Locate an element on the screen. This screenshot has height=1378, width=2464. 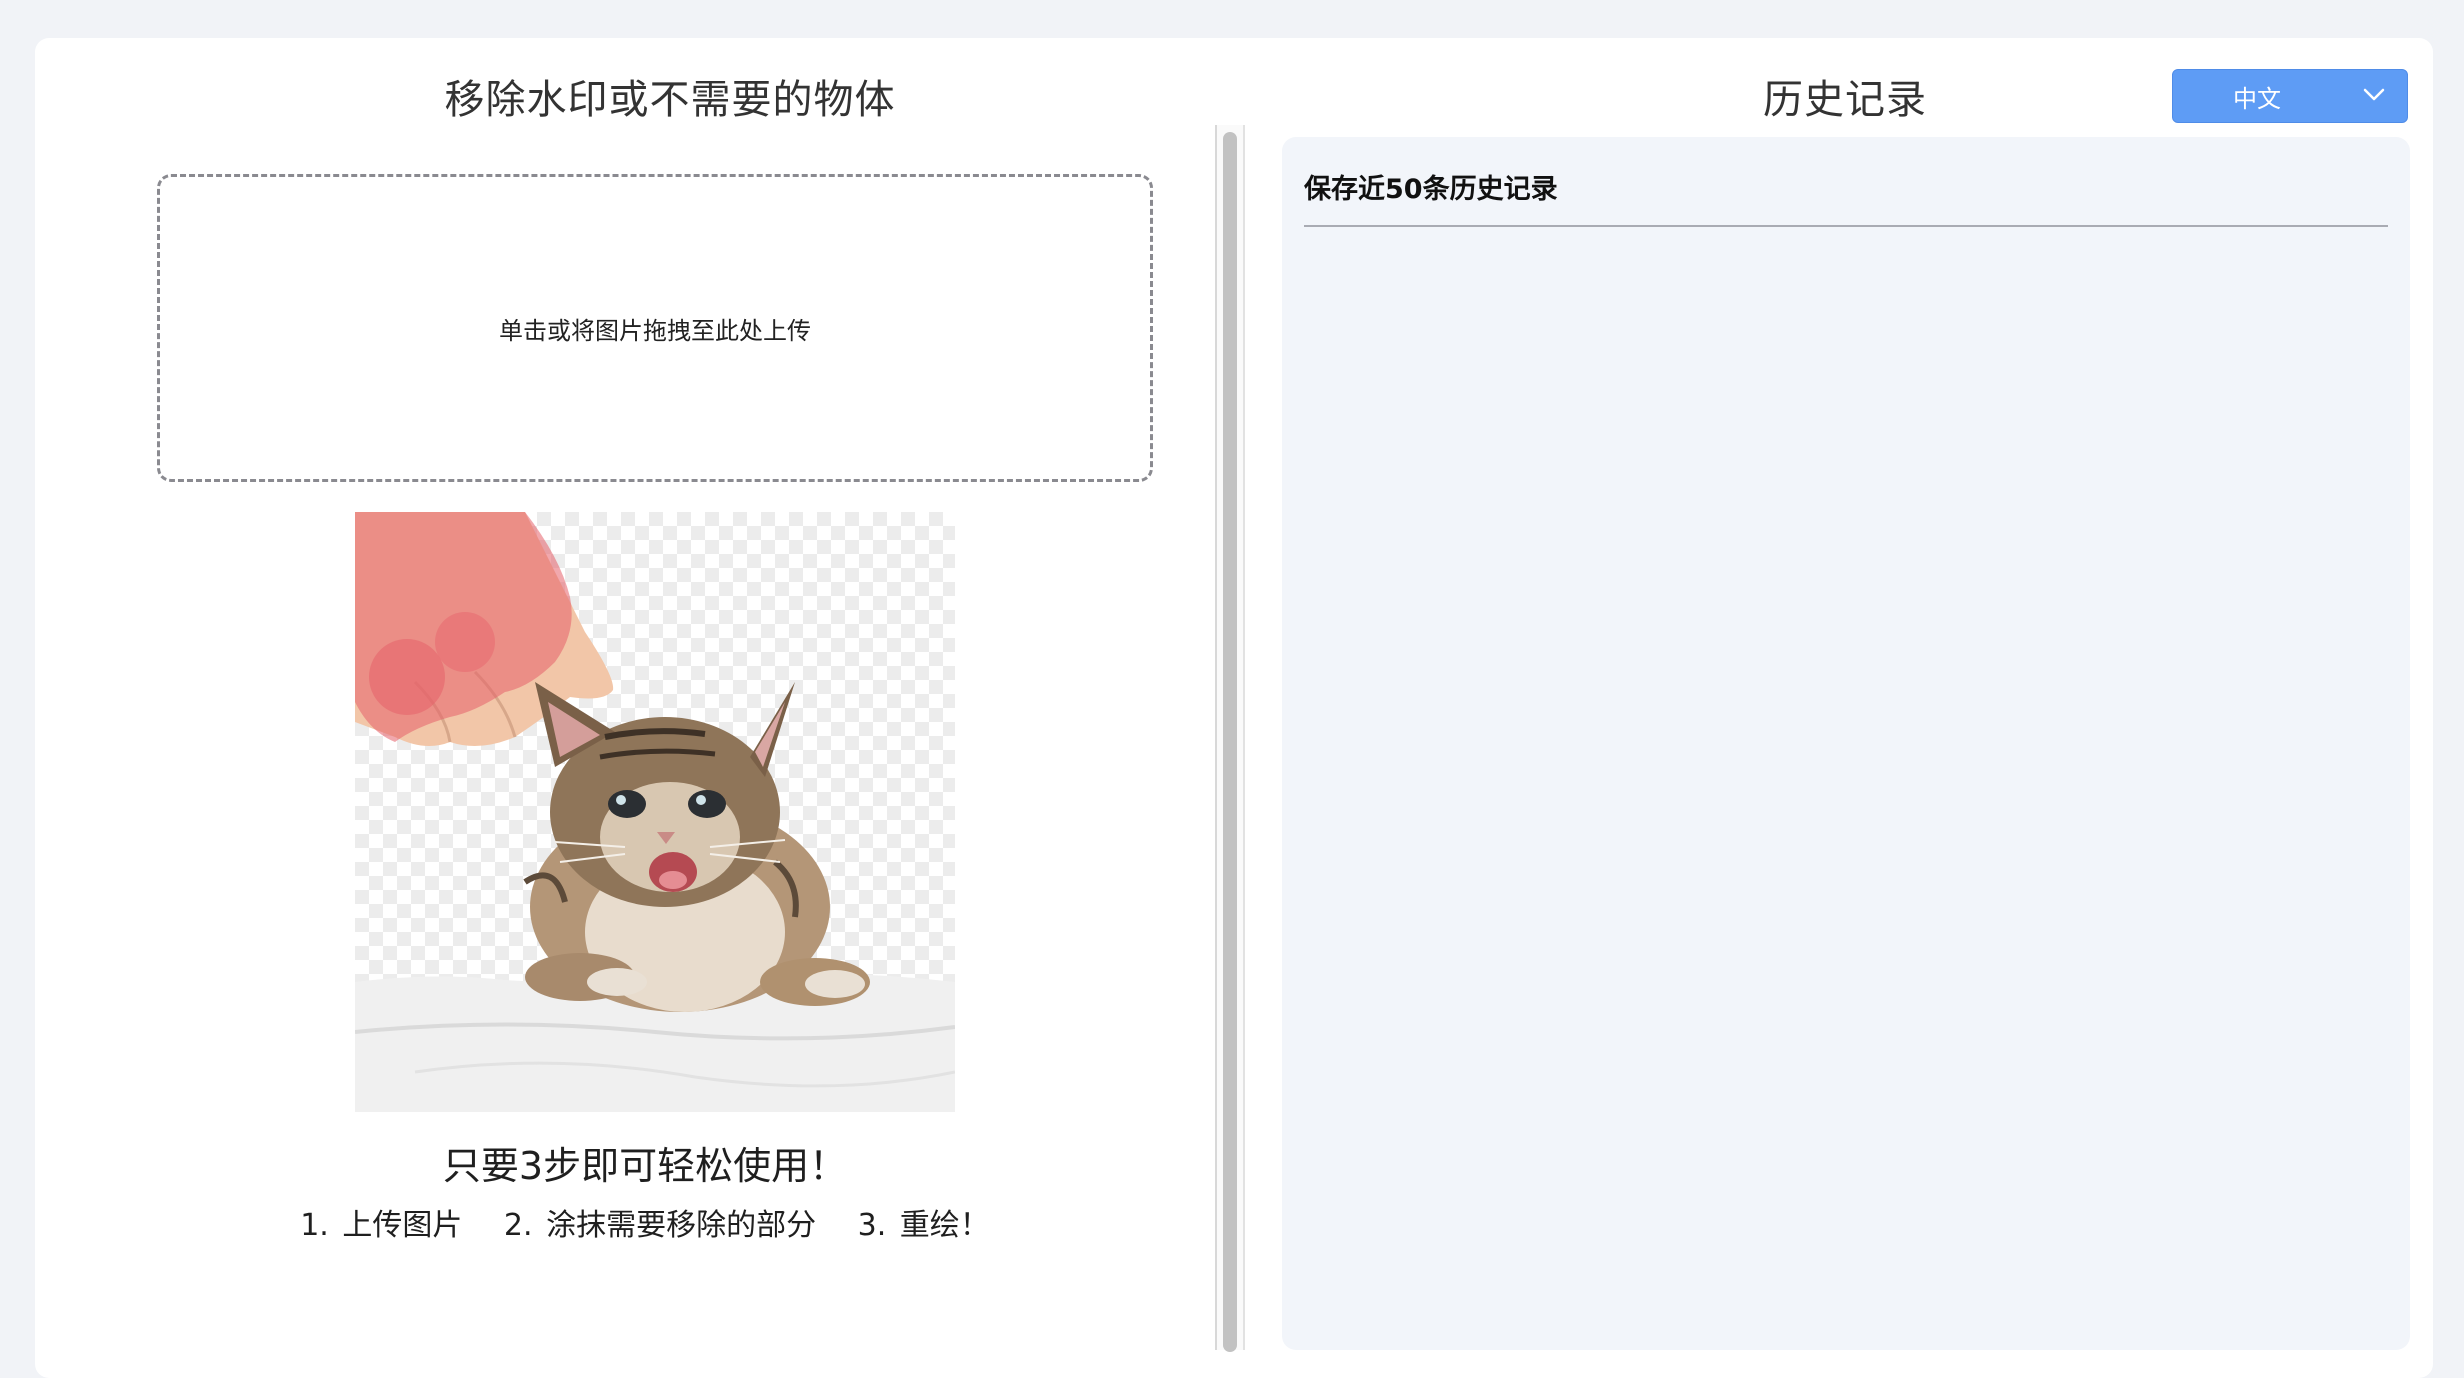
steps-list: 1. 上传图片 2. 涂抹需要移除的部分 3. 重绘！ is located at coordinates (645, 1222).